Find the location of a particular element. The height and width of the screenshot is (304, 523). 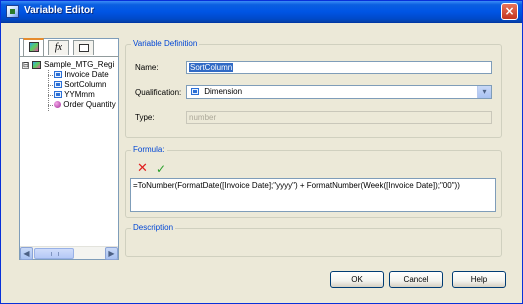

objects-icon is located at coordinates (33, 47).